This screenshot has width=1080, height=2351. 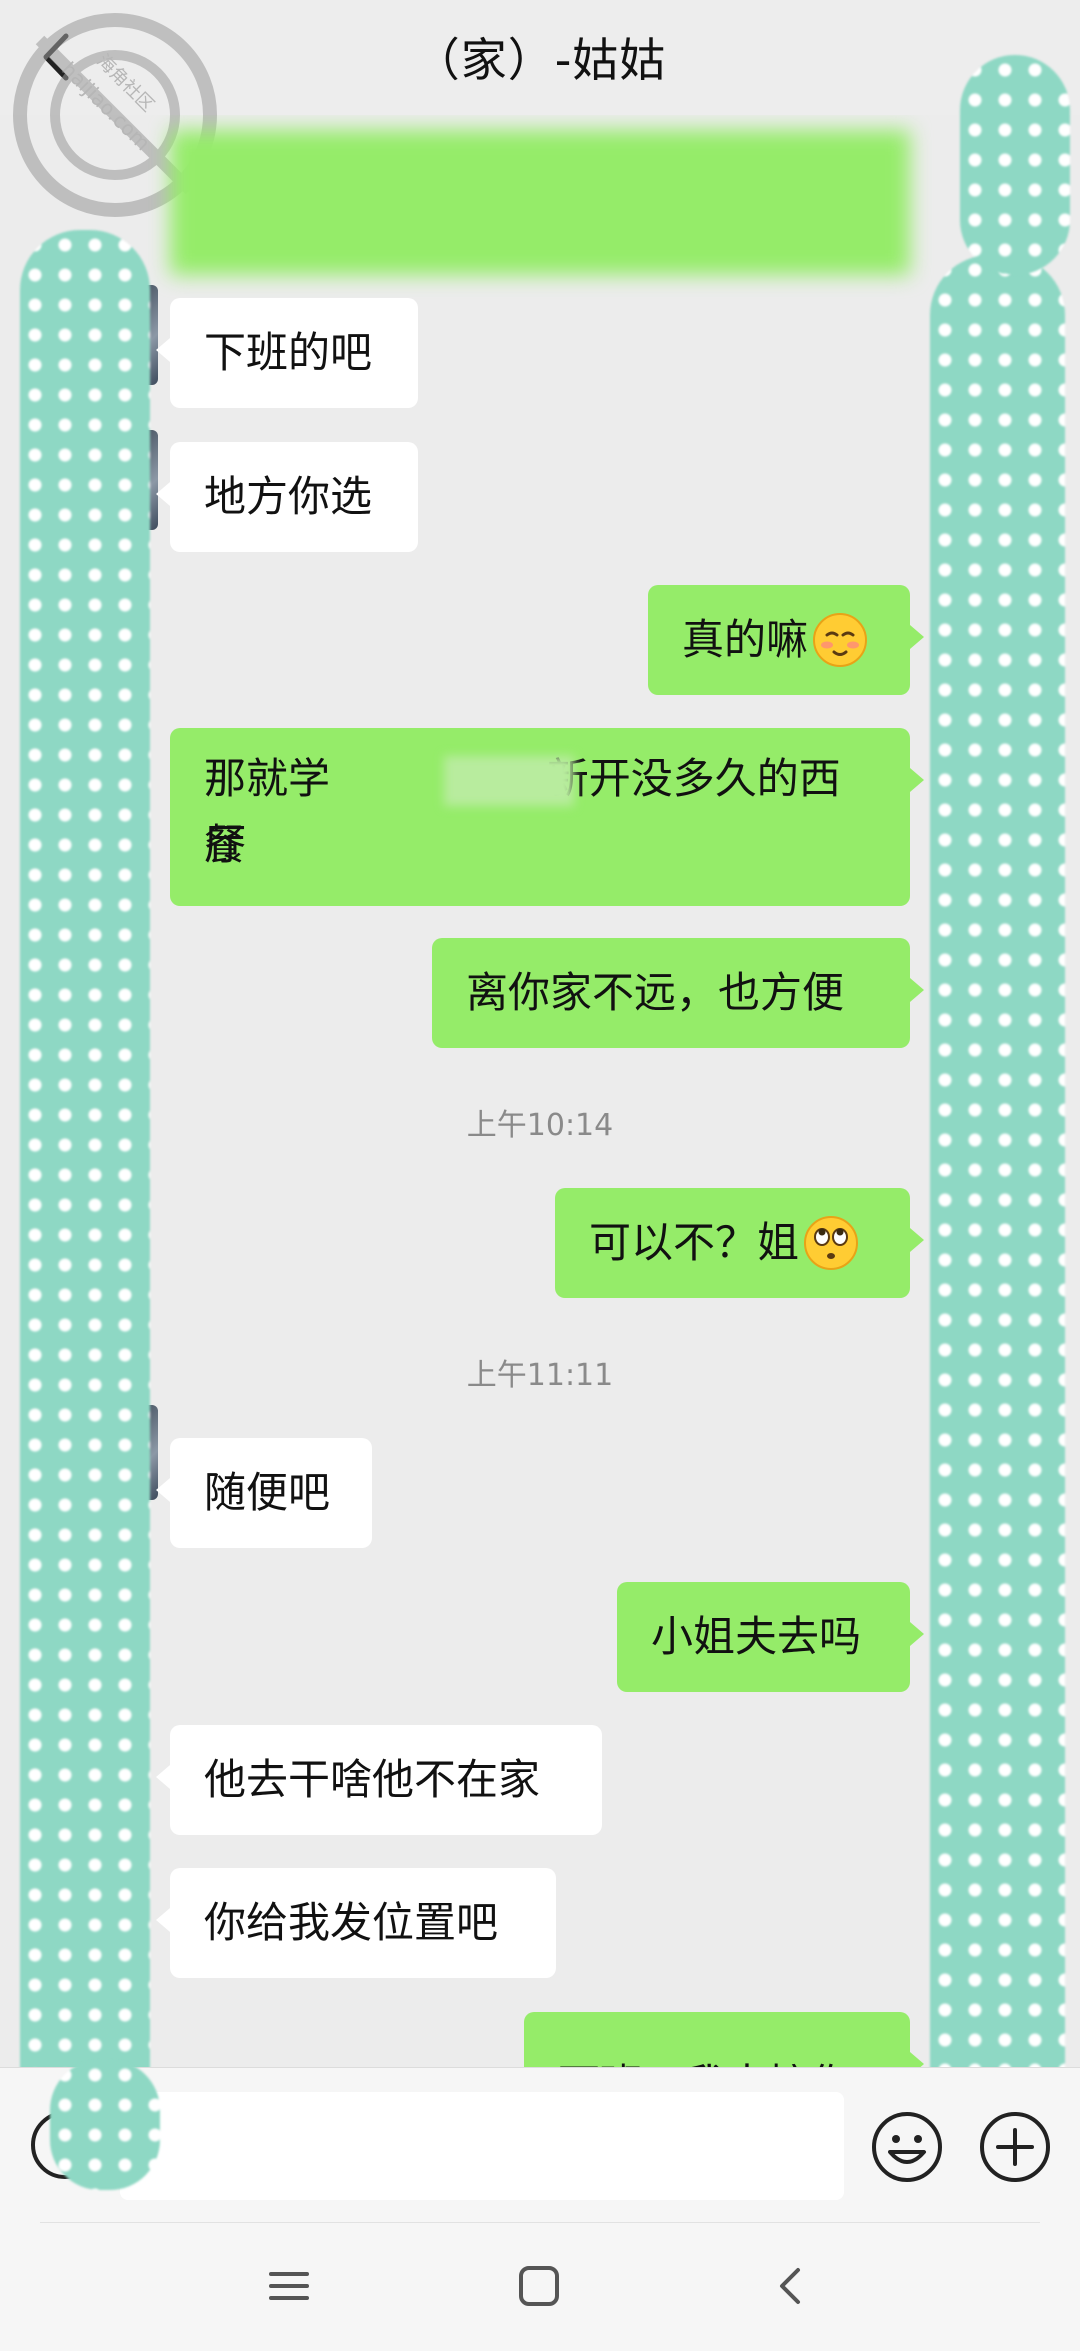 I want to click on message-input, so click(x=482, y=2146).